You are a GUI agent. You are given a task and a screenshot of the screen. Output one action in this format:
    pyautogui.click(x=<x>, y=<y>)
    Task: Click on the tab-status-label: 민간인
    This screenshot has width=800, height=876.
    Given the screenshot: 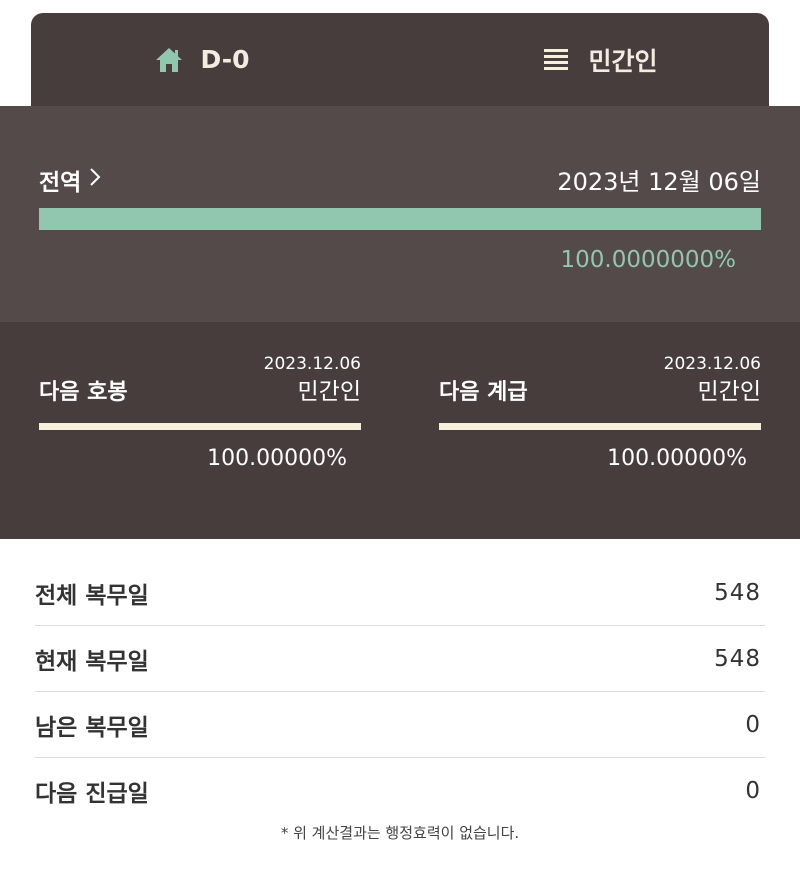 What is the action you would take?
    pyautogui.click(x=623, y=61)
    